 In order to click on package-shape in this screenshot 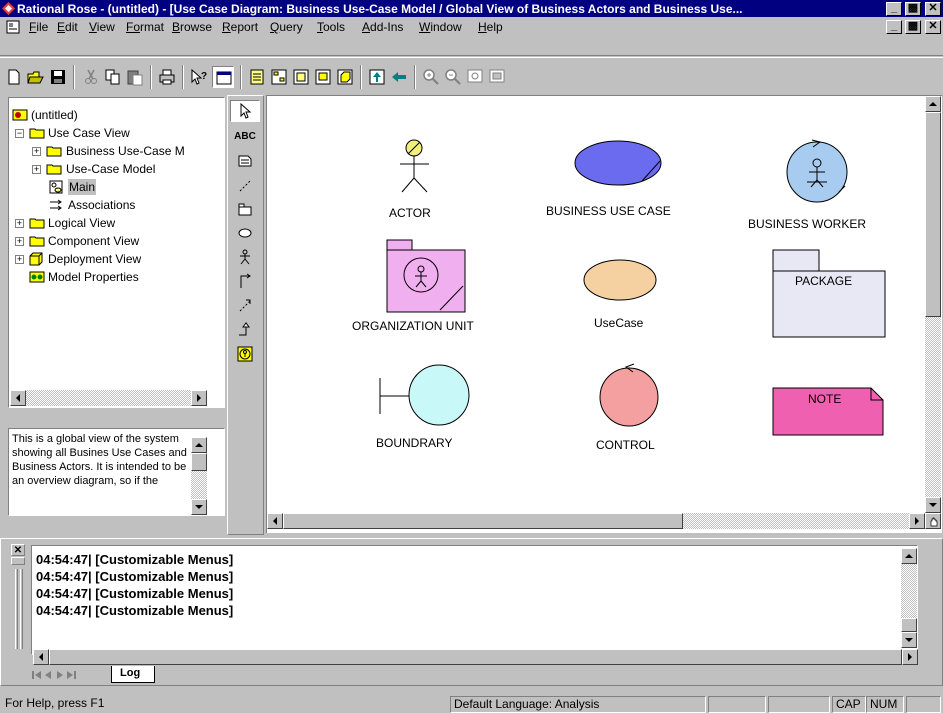, I will do `click(829, 293)`.